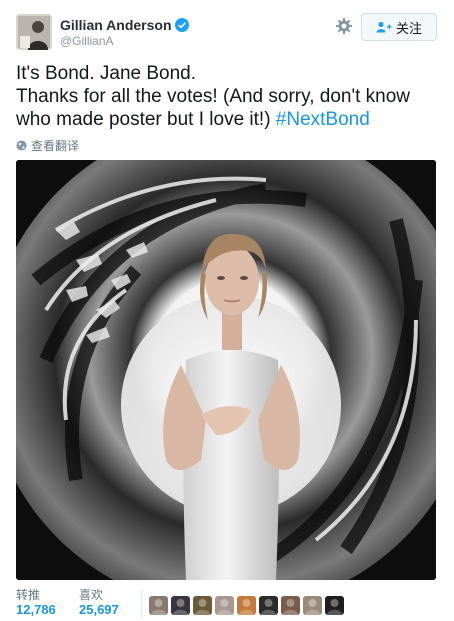  I want to click on liker-avatars, so click(246, 605).